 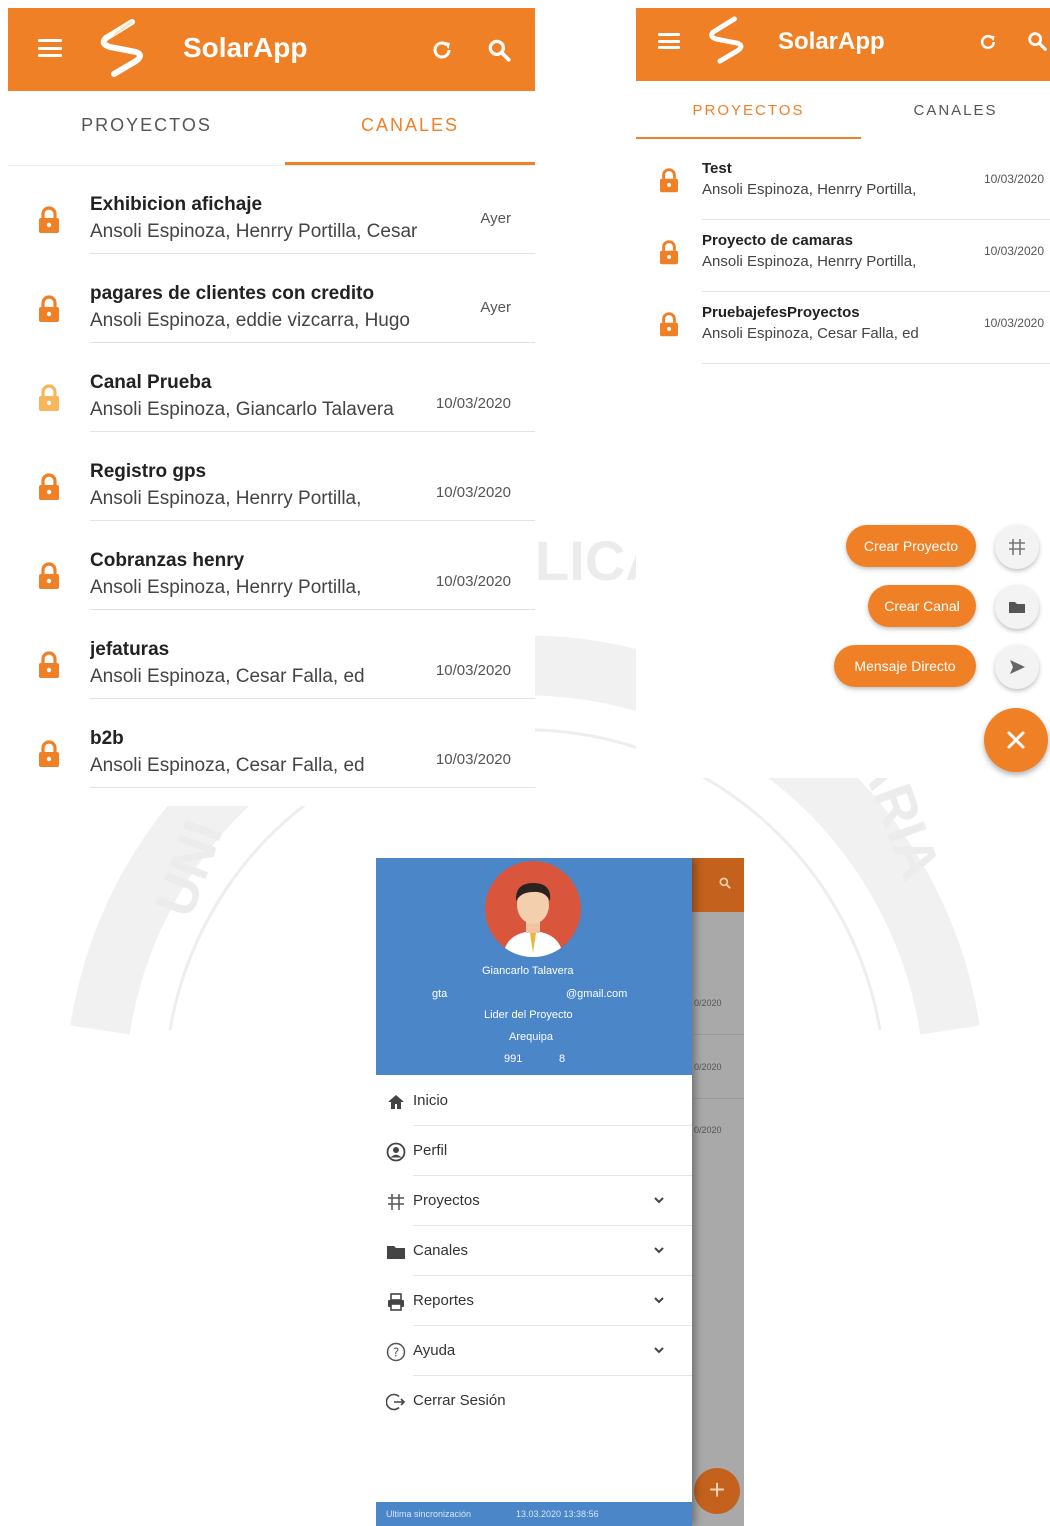 What do you see at coordinates (495, 218) in the screenshot?
I see `channel-date: Ayer` at bounding box center [495, 218].